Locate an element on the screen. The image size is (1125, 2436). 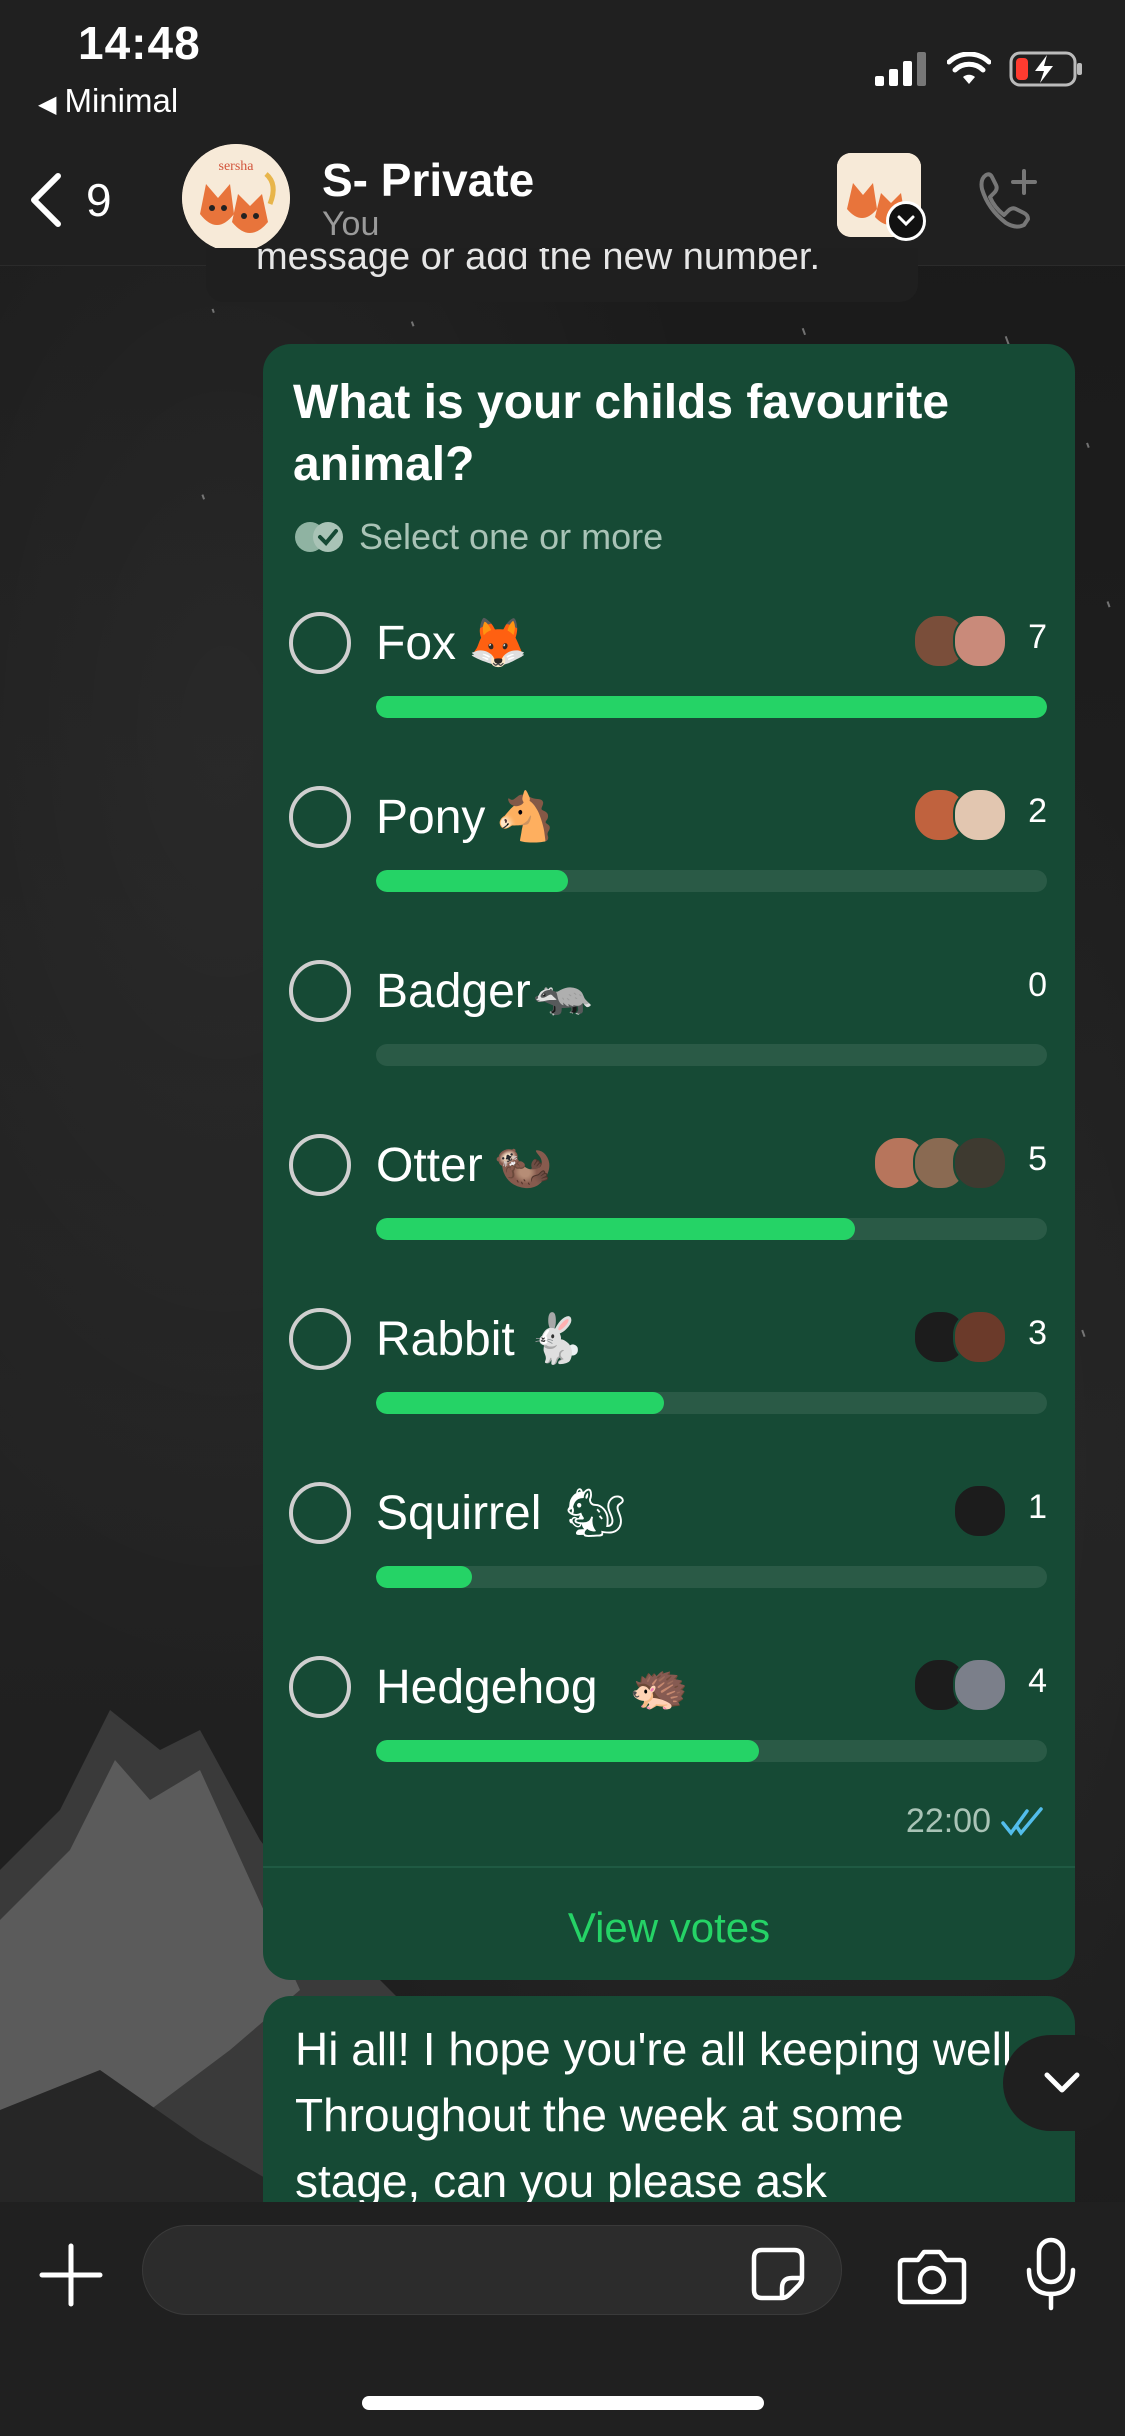
option-label: Rabbit is located at coordinates (445, 1339).